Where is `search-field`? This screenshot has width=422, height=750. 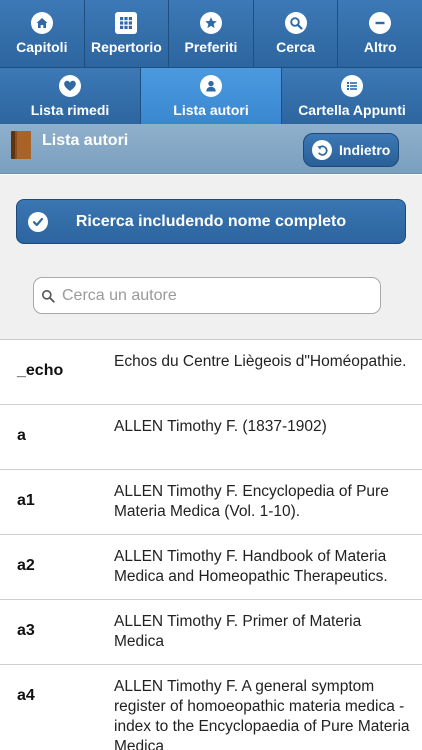 search-field is located at coordinates (207, 295).